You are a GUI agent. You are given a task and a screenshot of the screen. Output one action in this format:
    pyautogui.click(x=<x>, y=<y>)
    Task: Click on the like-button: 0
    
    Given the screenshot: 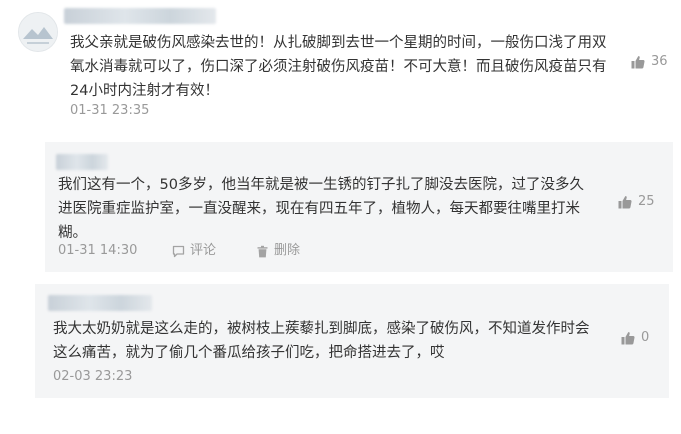 What is the action you would take?
    pyautogui.click(x=635, y=338)
    